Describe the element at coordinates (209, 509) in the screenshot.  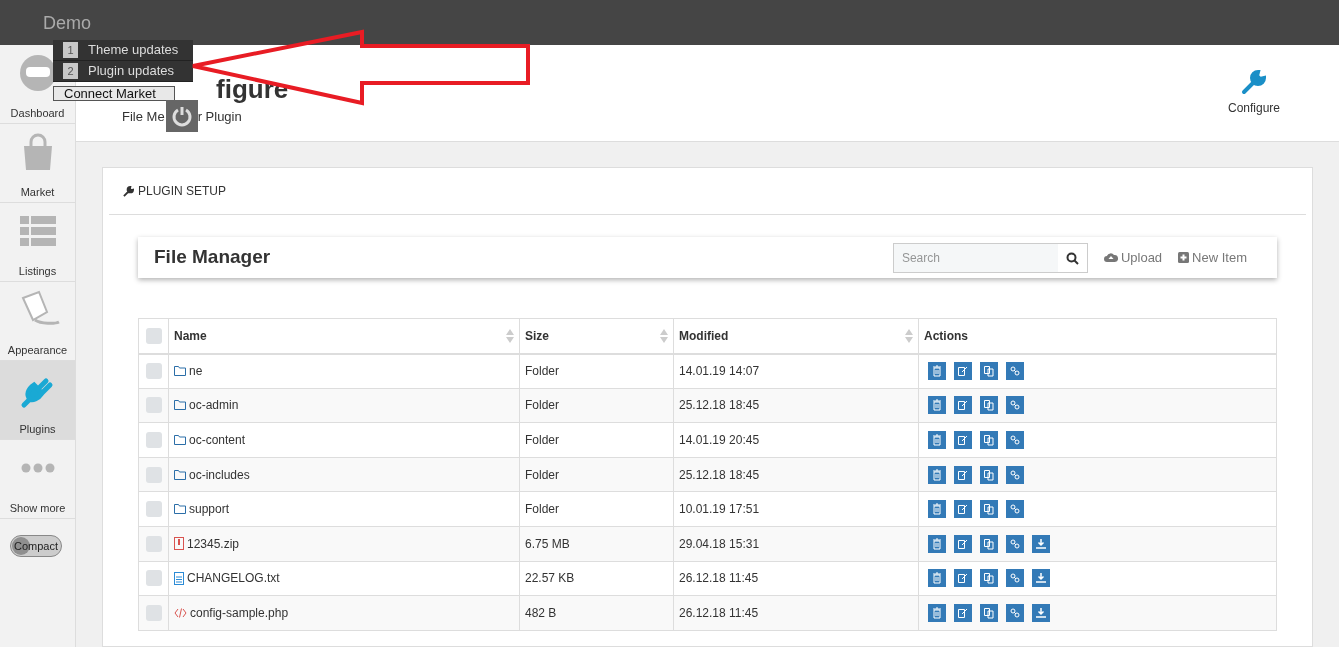
I see `file-name: support` at that location.